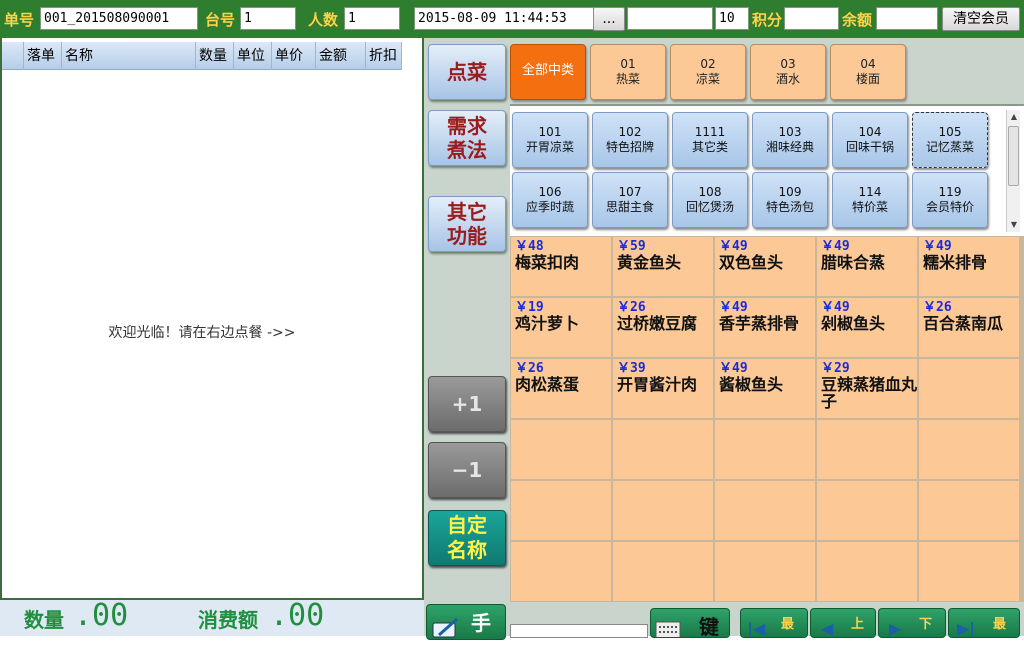  Describe the element at coordinates (774, 623) in the screenshot. I see `first-page-button: |◀ 最` at that location.